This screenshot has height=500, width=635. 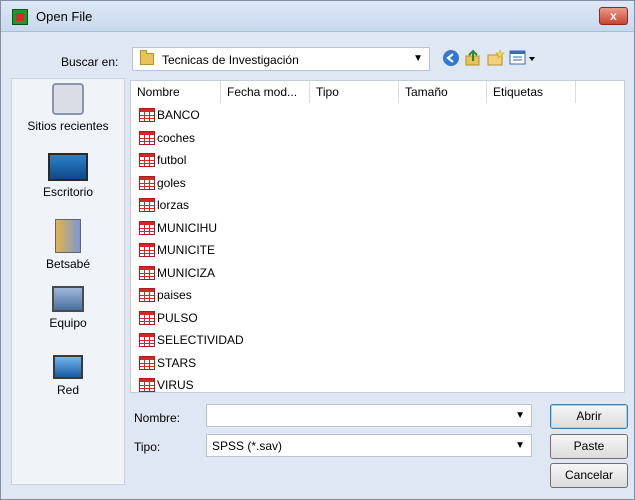 I want to click on file-name: MUNICIZA, so click(x=186, y=273).